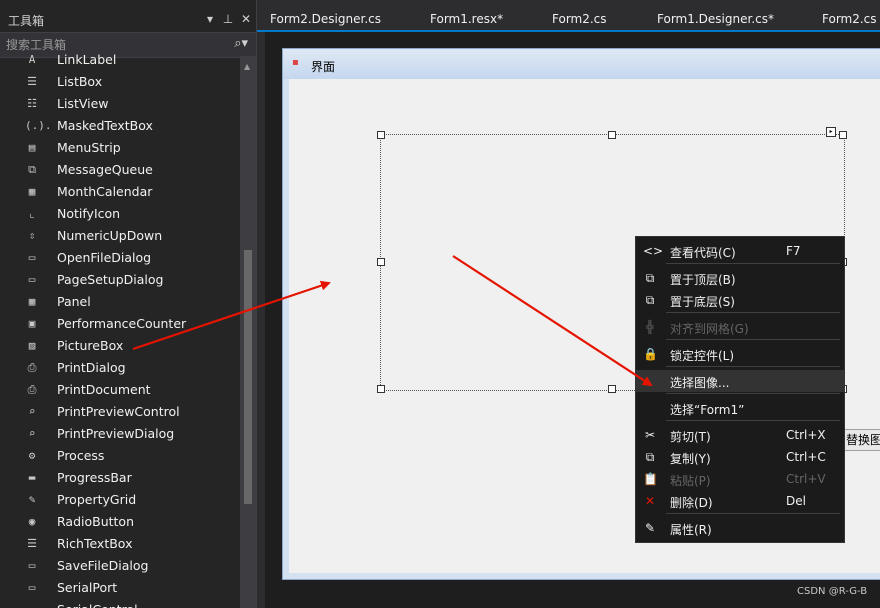 The height and width of the screenshot is (608, 880). What do you see at coordinates (120, 544) in the screenshot?
I see `toolbox-item: ☰ RichTextBox` at bounding box center [120, 544].